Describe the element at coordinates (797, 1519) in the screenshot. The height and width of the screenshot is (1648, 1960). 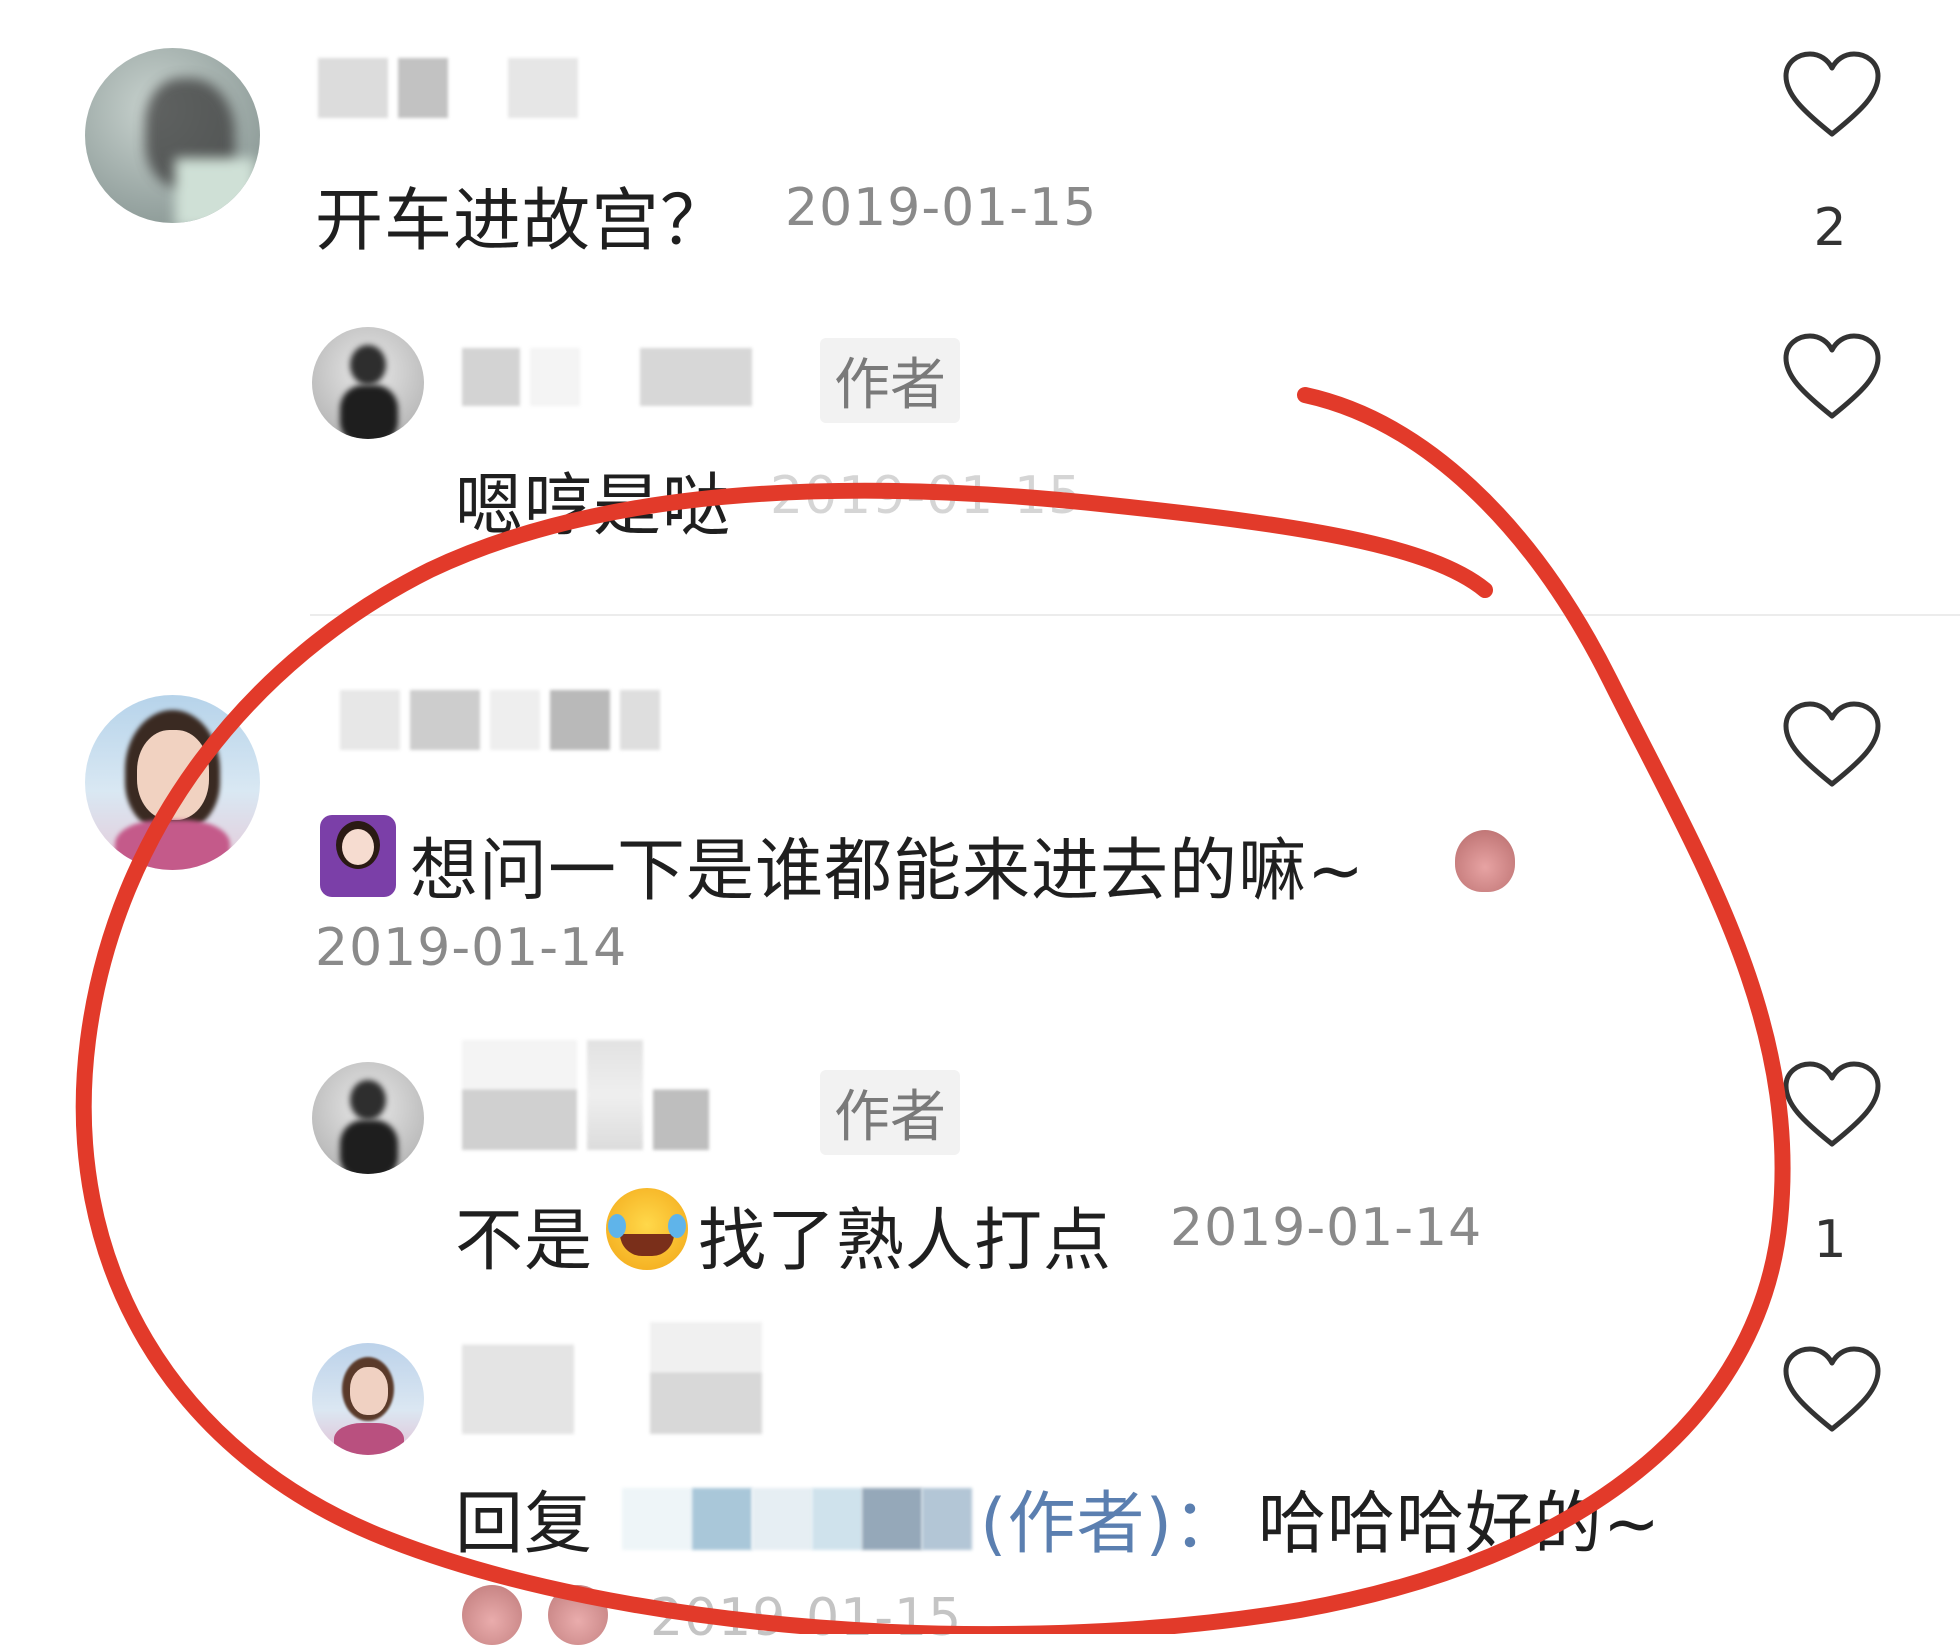
I see `reply-2-2-mentioned-username-redacted` at that location.